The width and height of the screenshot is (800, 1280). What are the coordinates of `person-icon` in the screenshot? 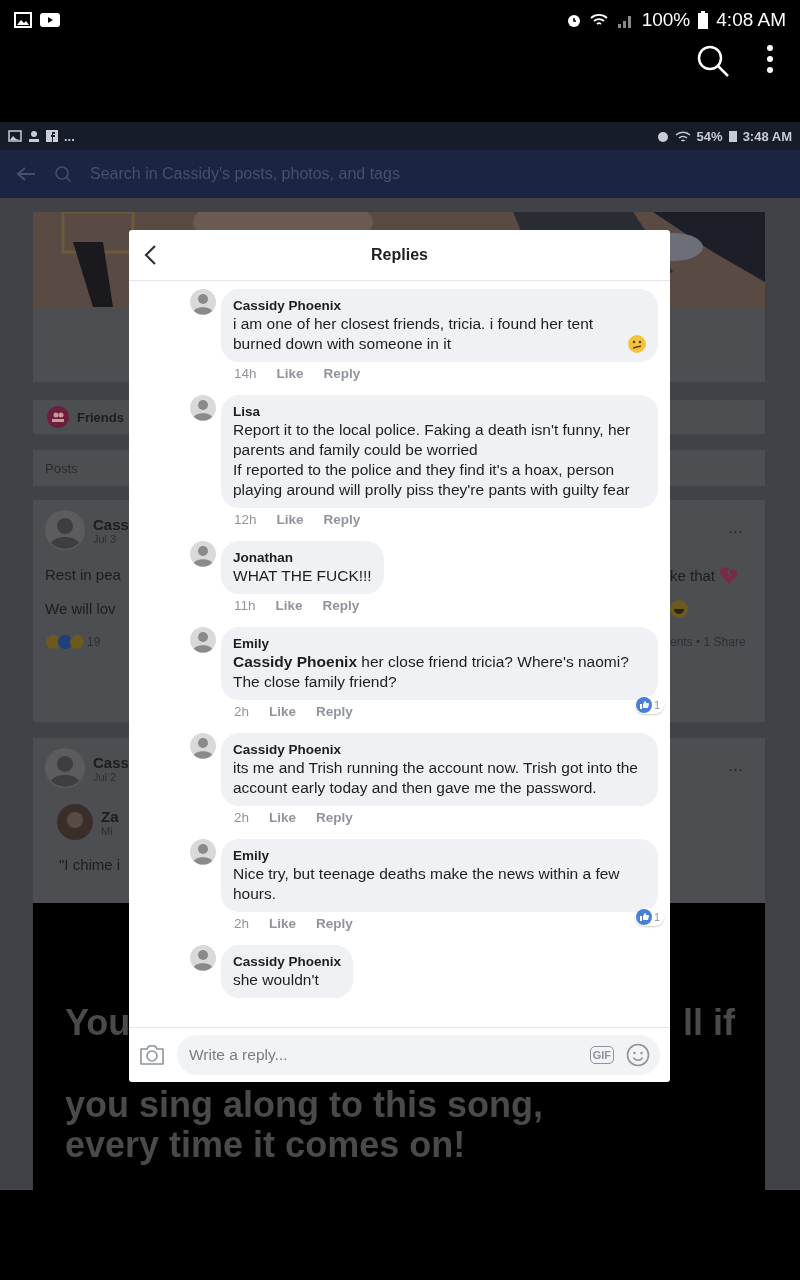 It's located at (34, 136).